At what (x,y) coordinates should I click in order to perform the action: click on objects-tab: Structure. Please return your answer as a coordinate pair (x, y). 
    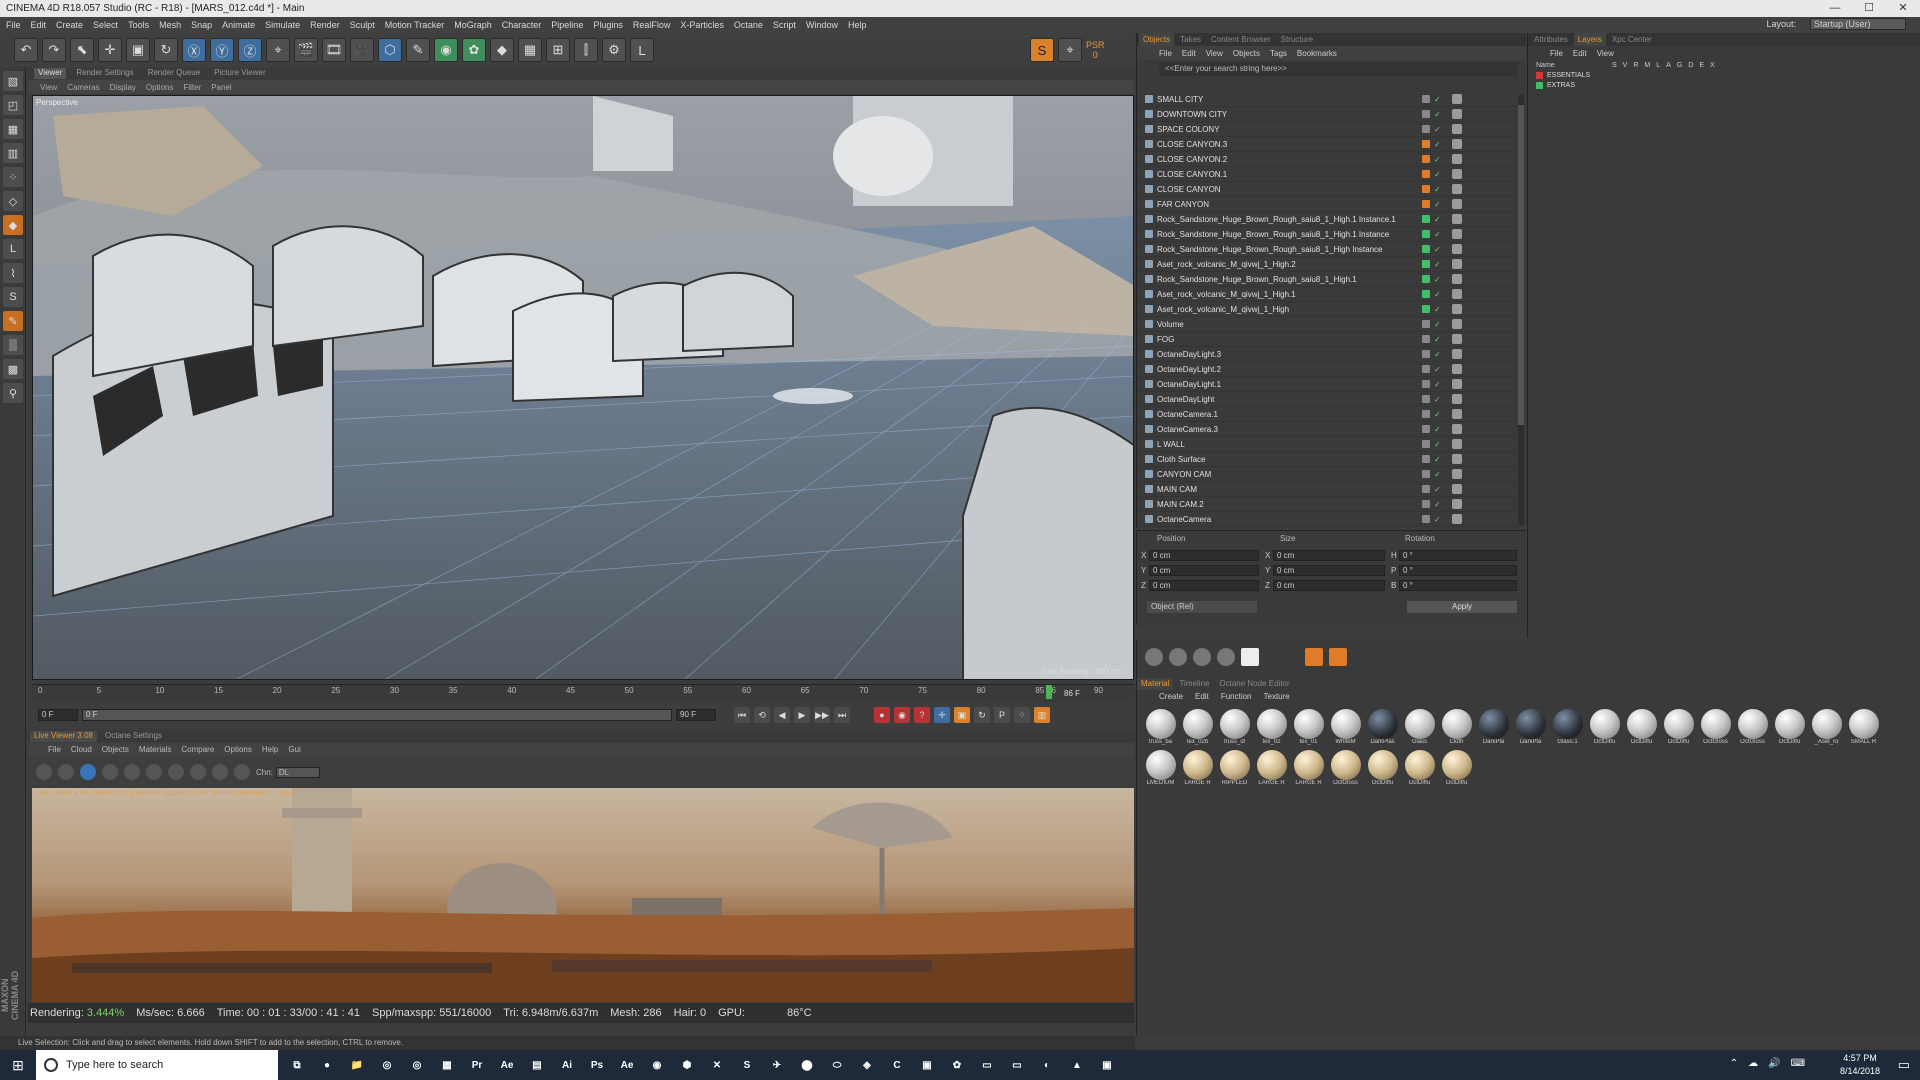
    Looking at the image, I should click on (1297, 39).